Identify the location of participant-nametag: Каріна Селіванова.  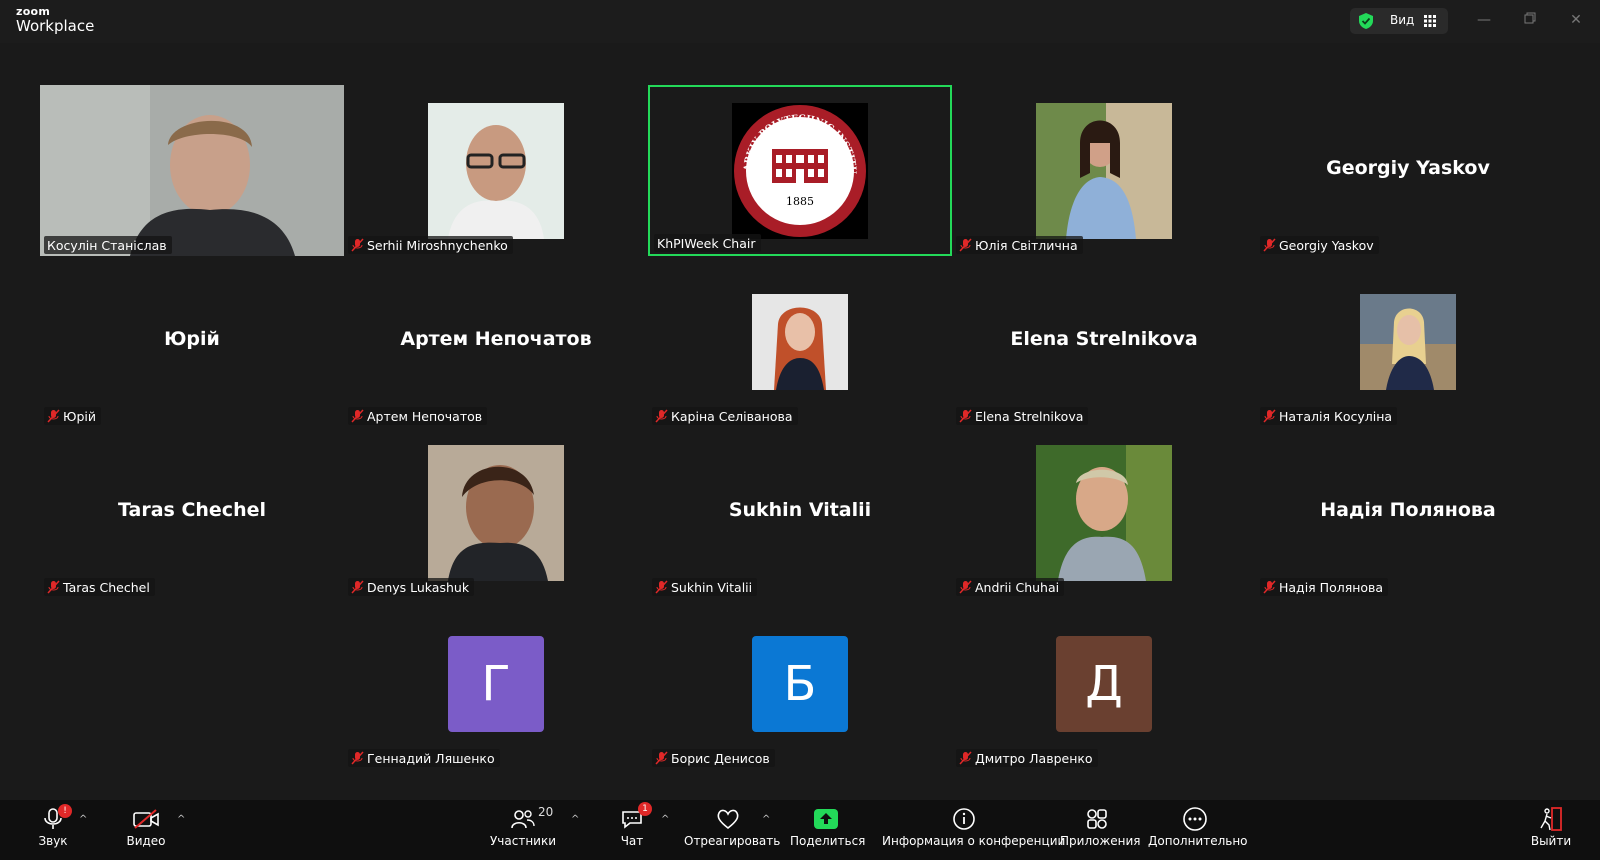
(725, 416).